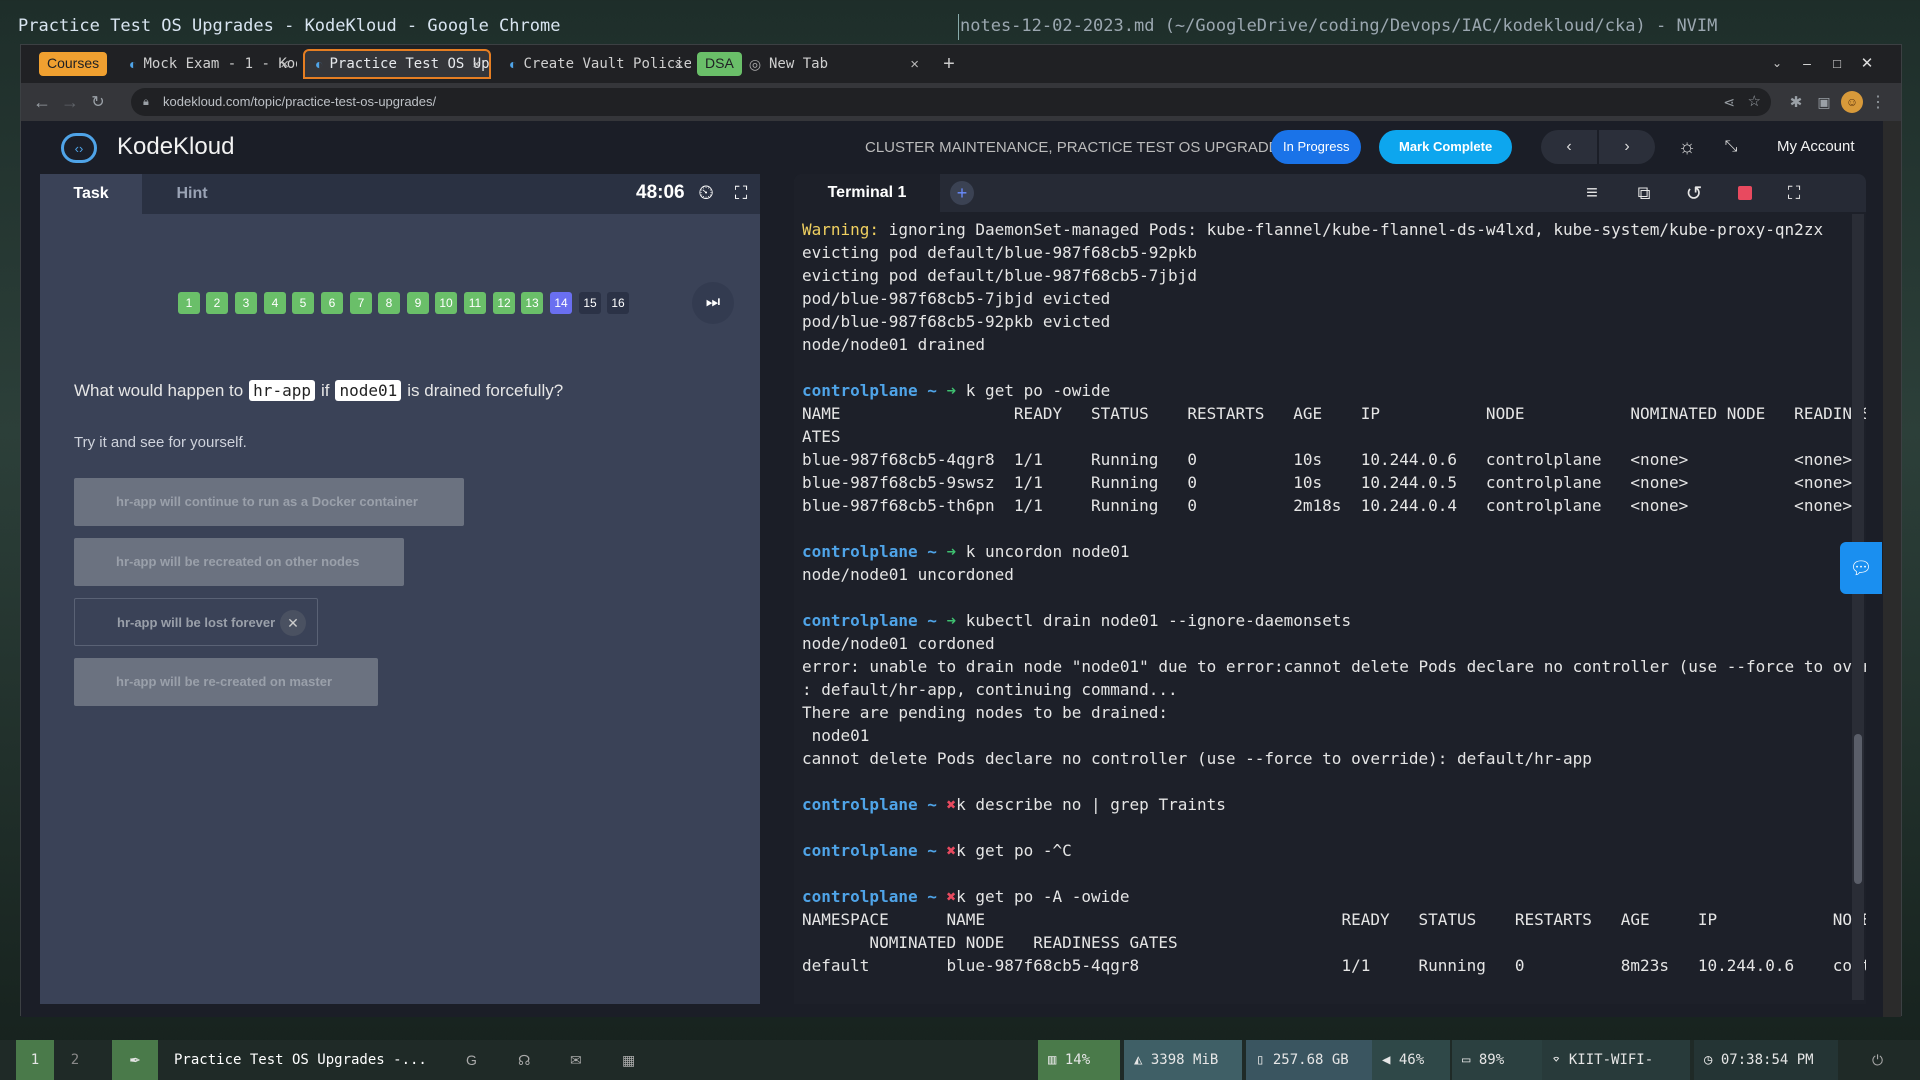 This screenshot has height=1080, width=1920. Describe the element at coordinates (1892, 569) in the screenshot. I see `page-scrollbar` at that location.